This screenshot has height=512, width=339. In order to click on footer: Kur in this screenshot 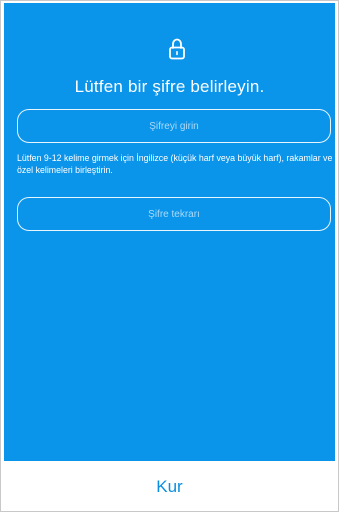, I will do `click(169, 486)`.